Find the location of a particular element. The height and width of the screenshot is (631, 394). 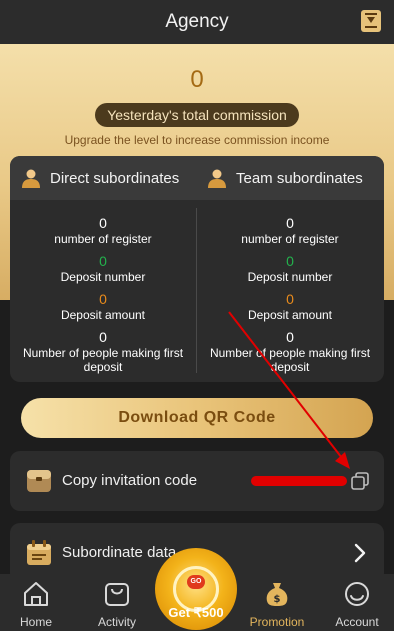

nav-promotion: $ Promotion is located at coordinates (277, 602).